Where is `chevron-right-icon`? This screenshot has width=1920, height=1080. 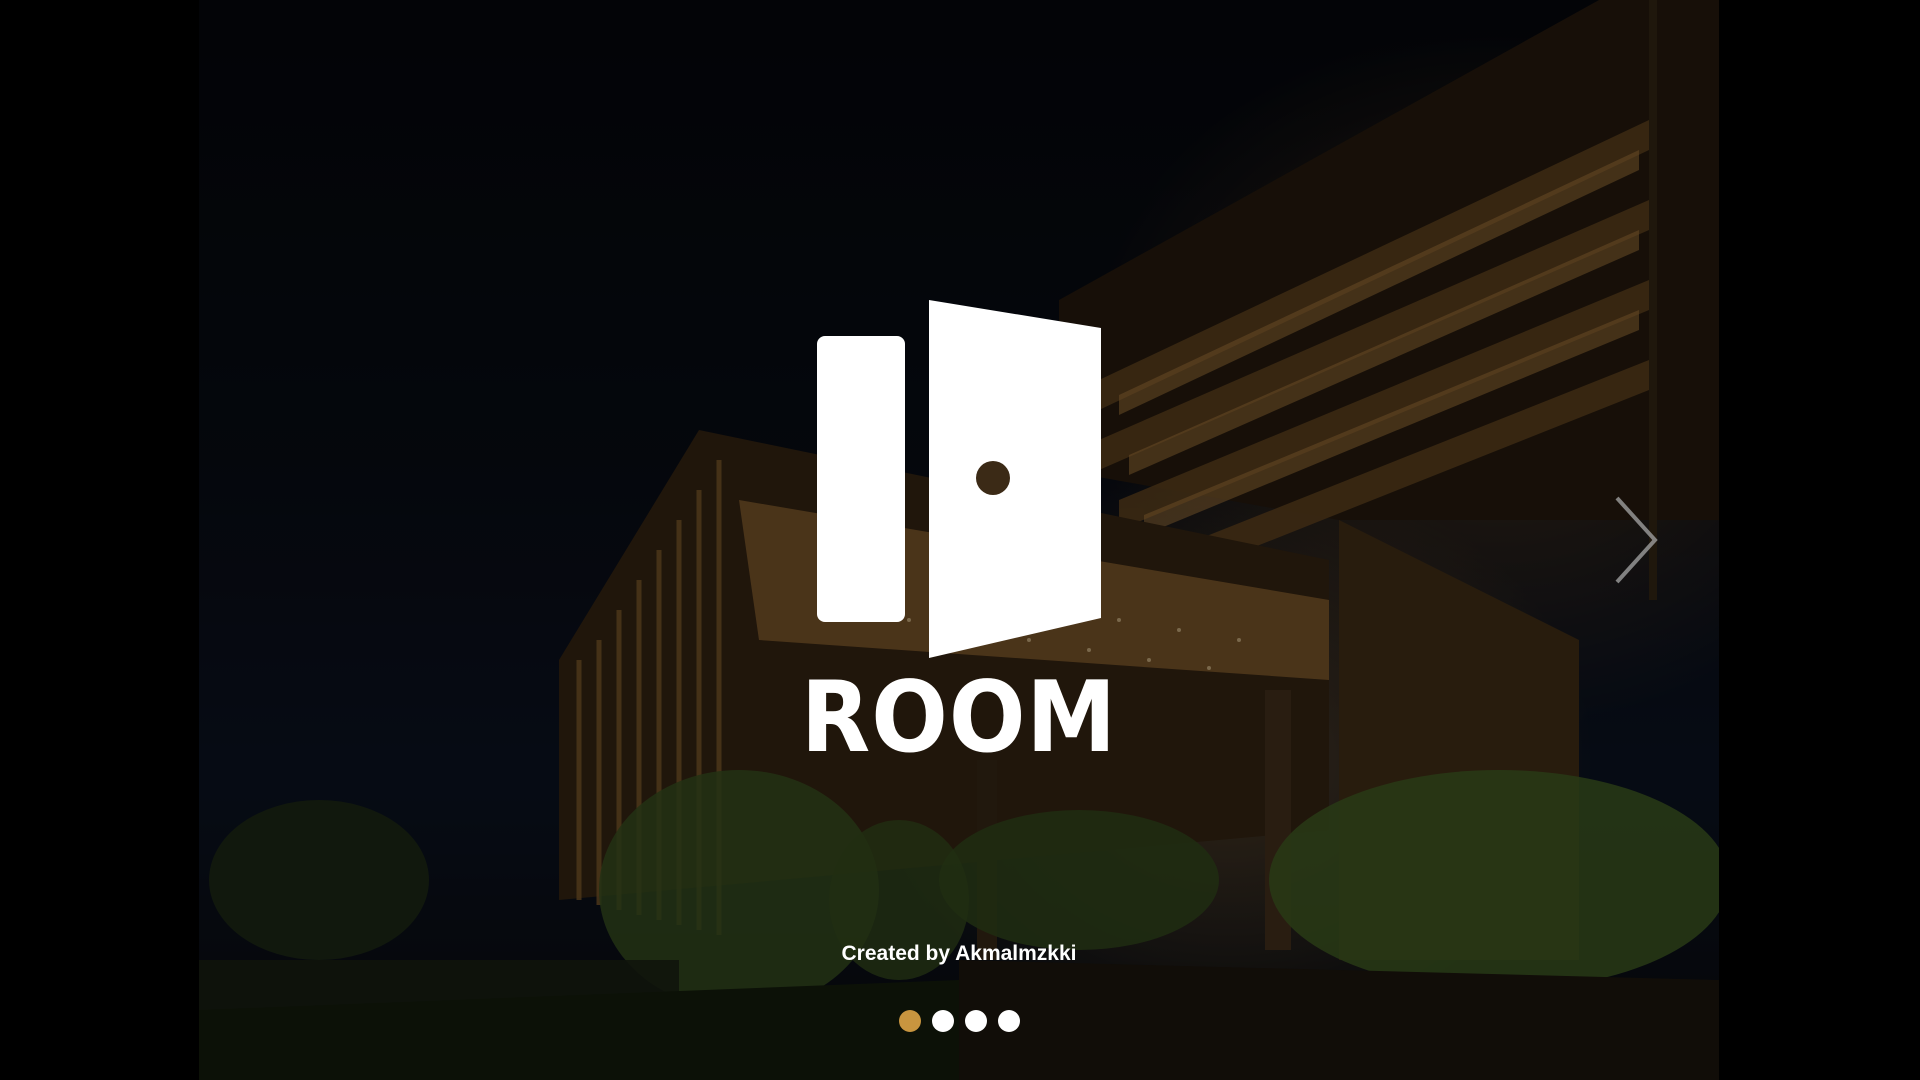
chevron-right-icon is located at coordinates (1635, 540).